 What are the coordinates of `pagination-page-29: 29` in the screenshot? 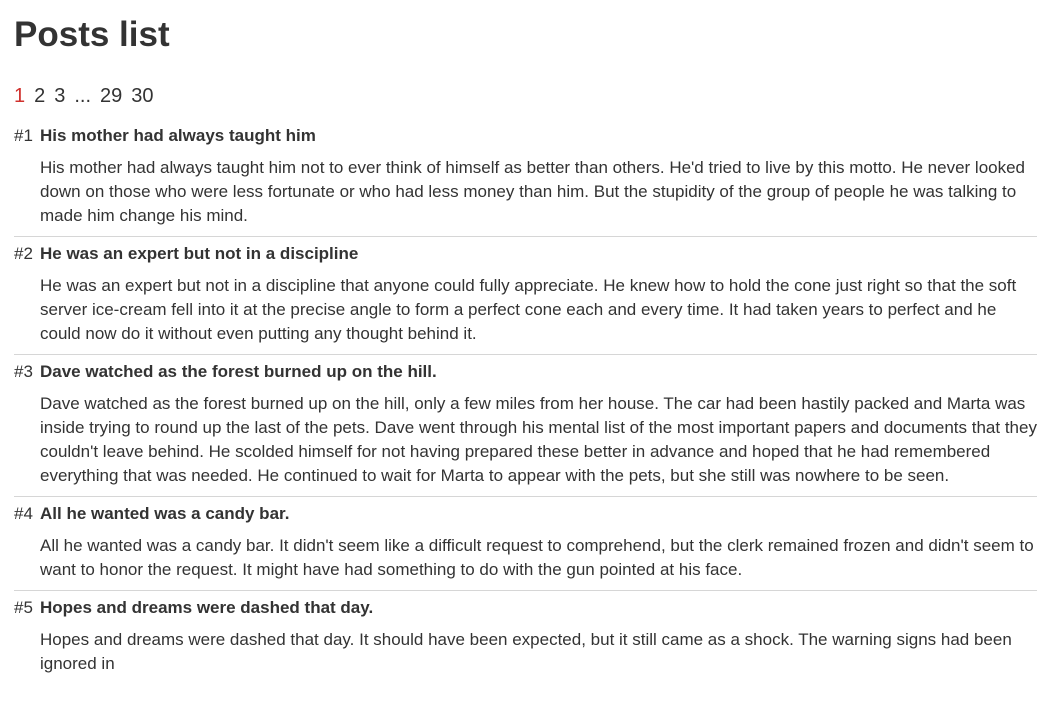 It's located at (111, 96).